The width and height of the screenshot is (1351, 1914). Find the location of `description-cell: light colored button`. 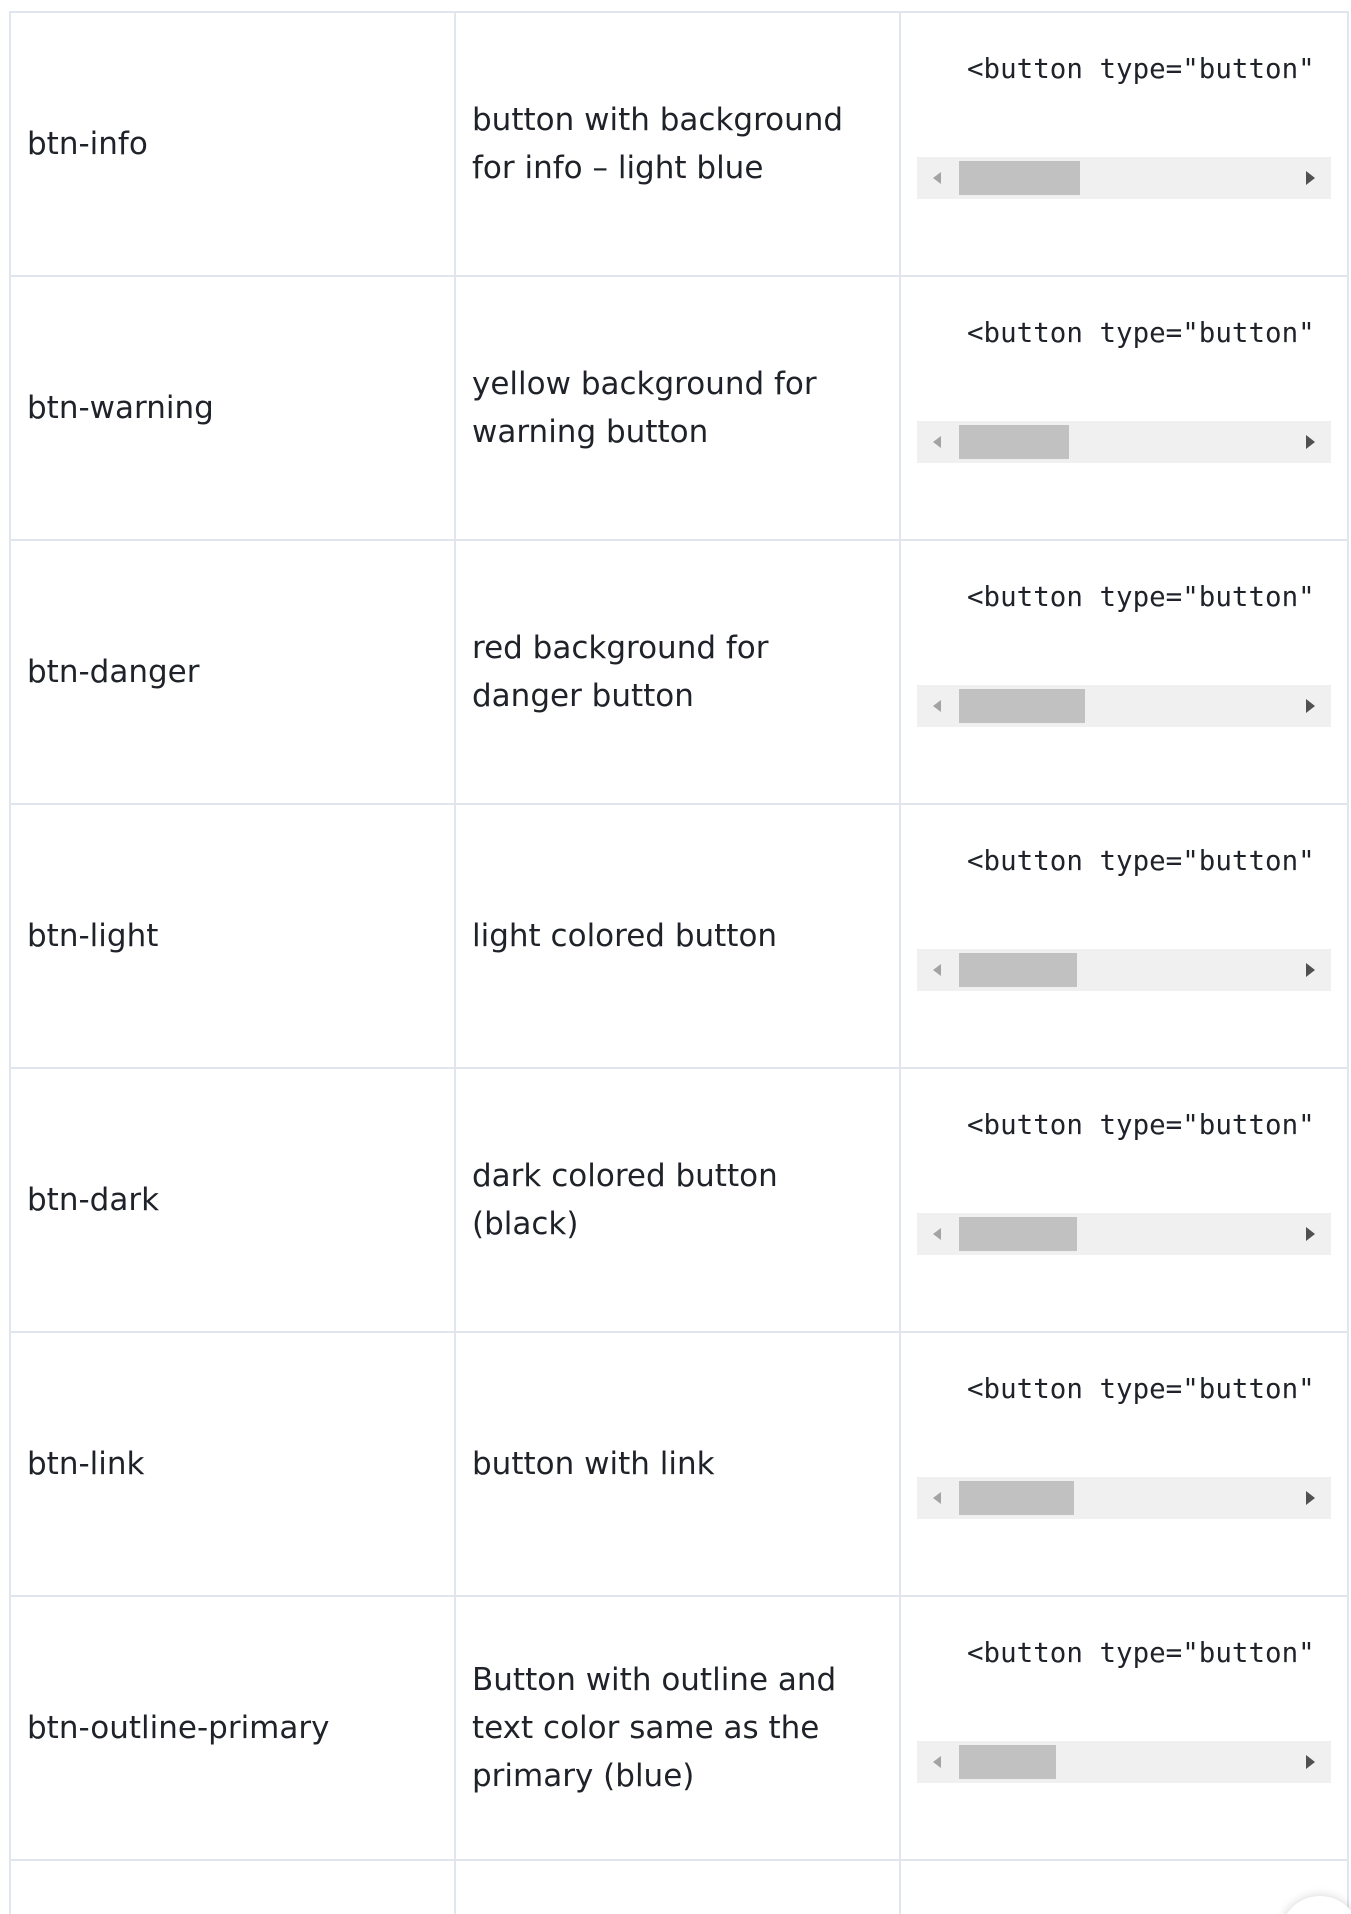

description-cell: light colored button is located at coordinates (677, 936).